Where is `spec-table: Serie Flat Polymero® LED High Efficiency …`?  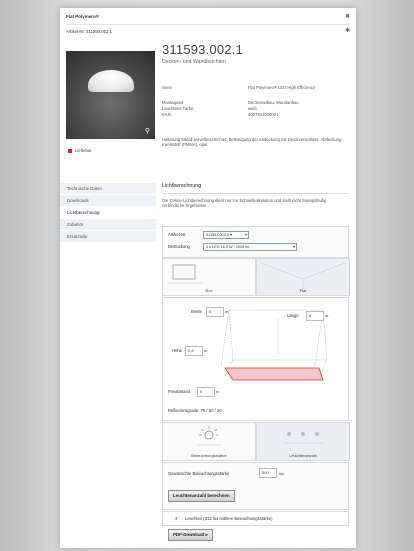
spec-table: Serie Flat Polymero® LED High Efficiency … is located at coordinates (254, 101).